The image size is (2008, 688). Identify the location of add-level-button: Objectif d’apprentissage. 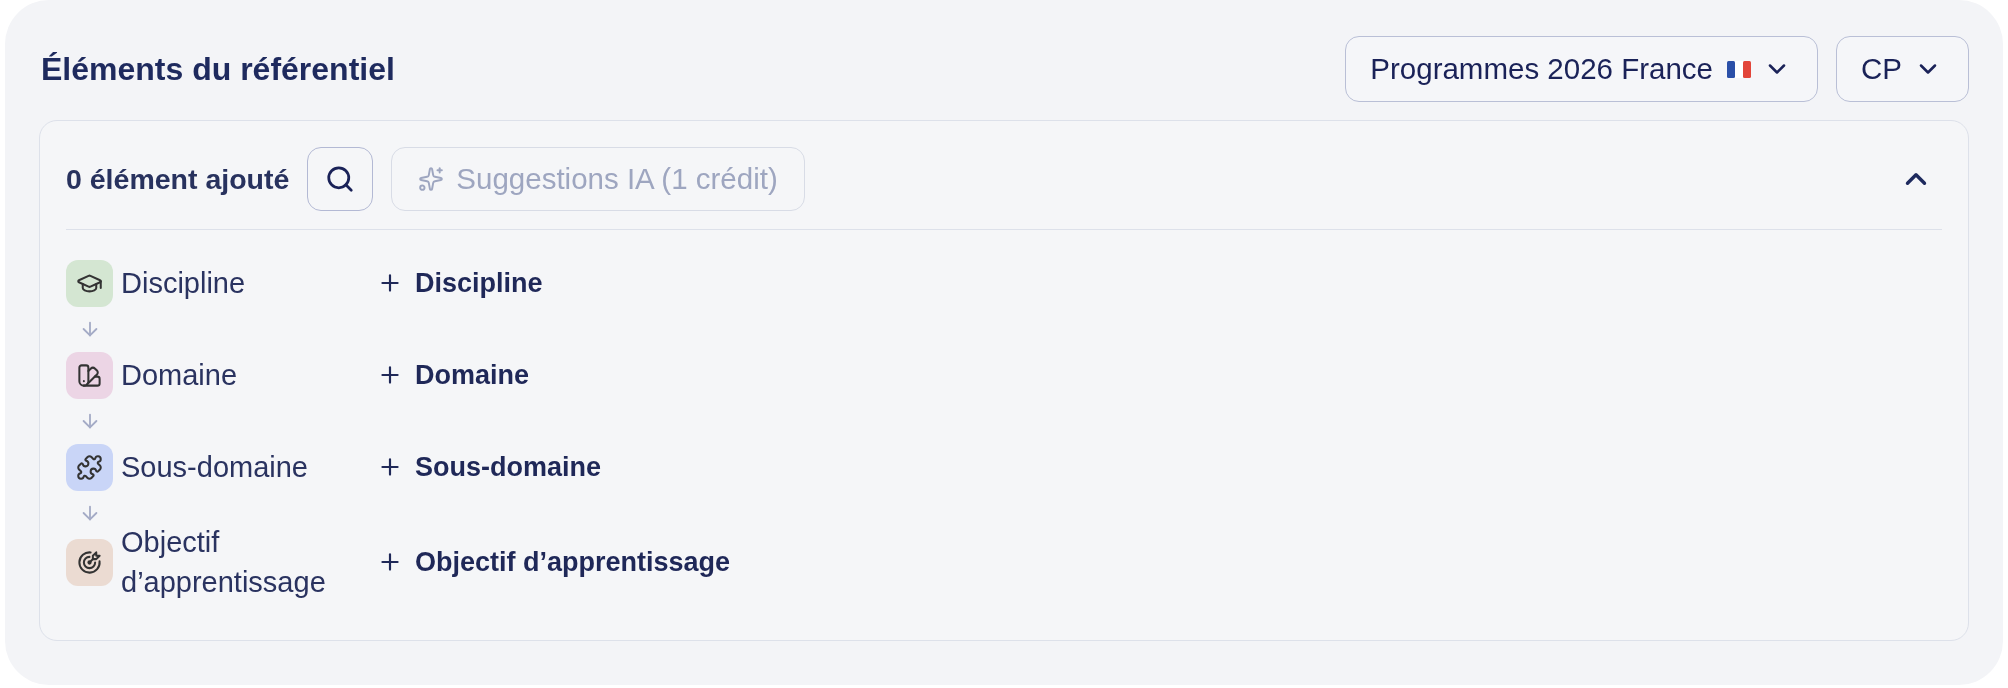
(554, 562).